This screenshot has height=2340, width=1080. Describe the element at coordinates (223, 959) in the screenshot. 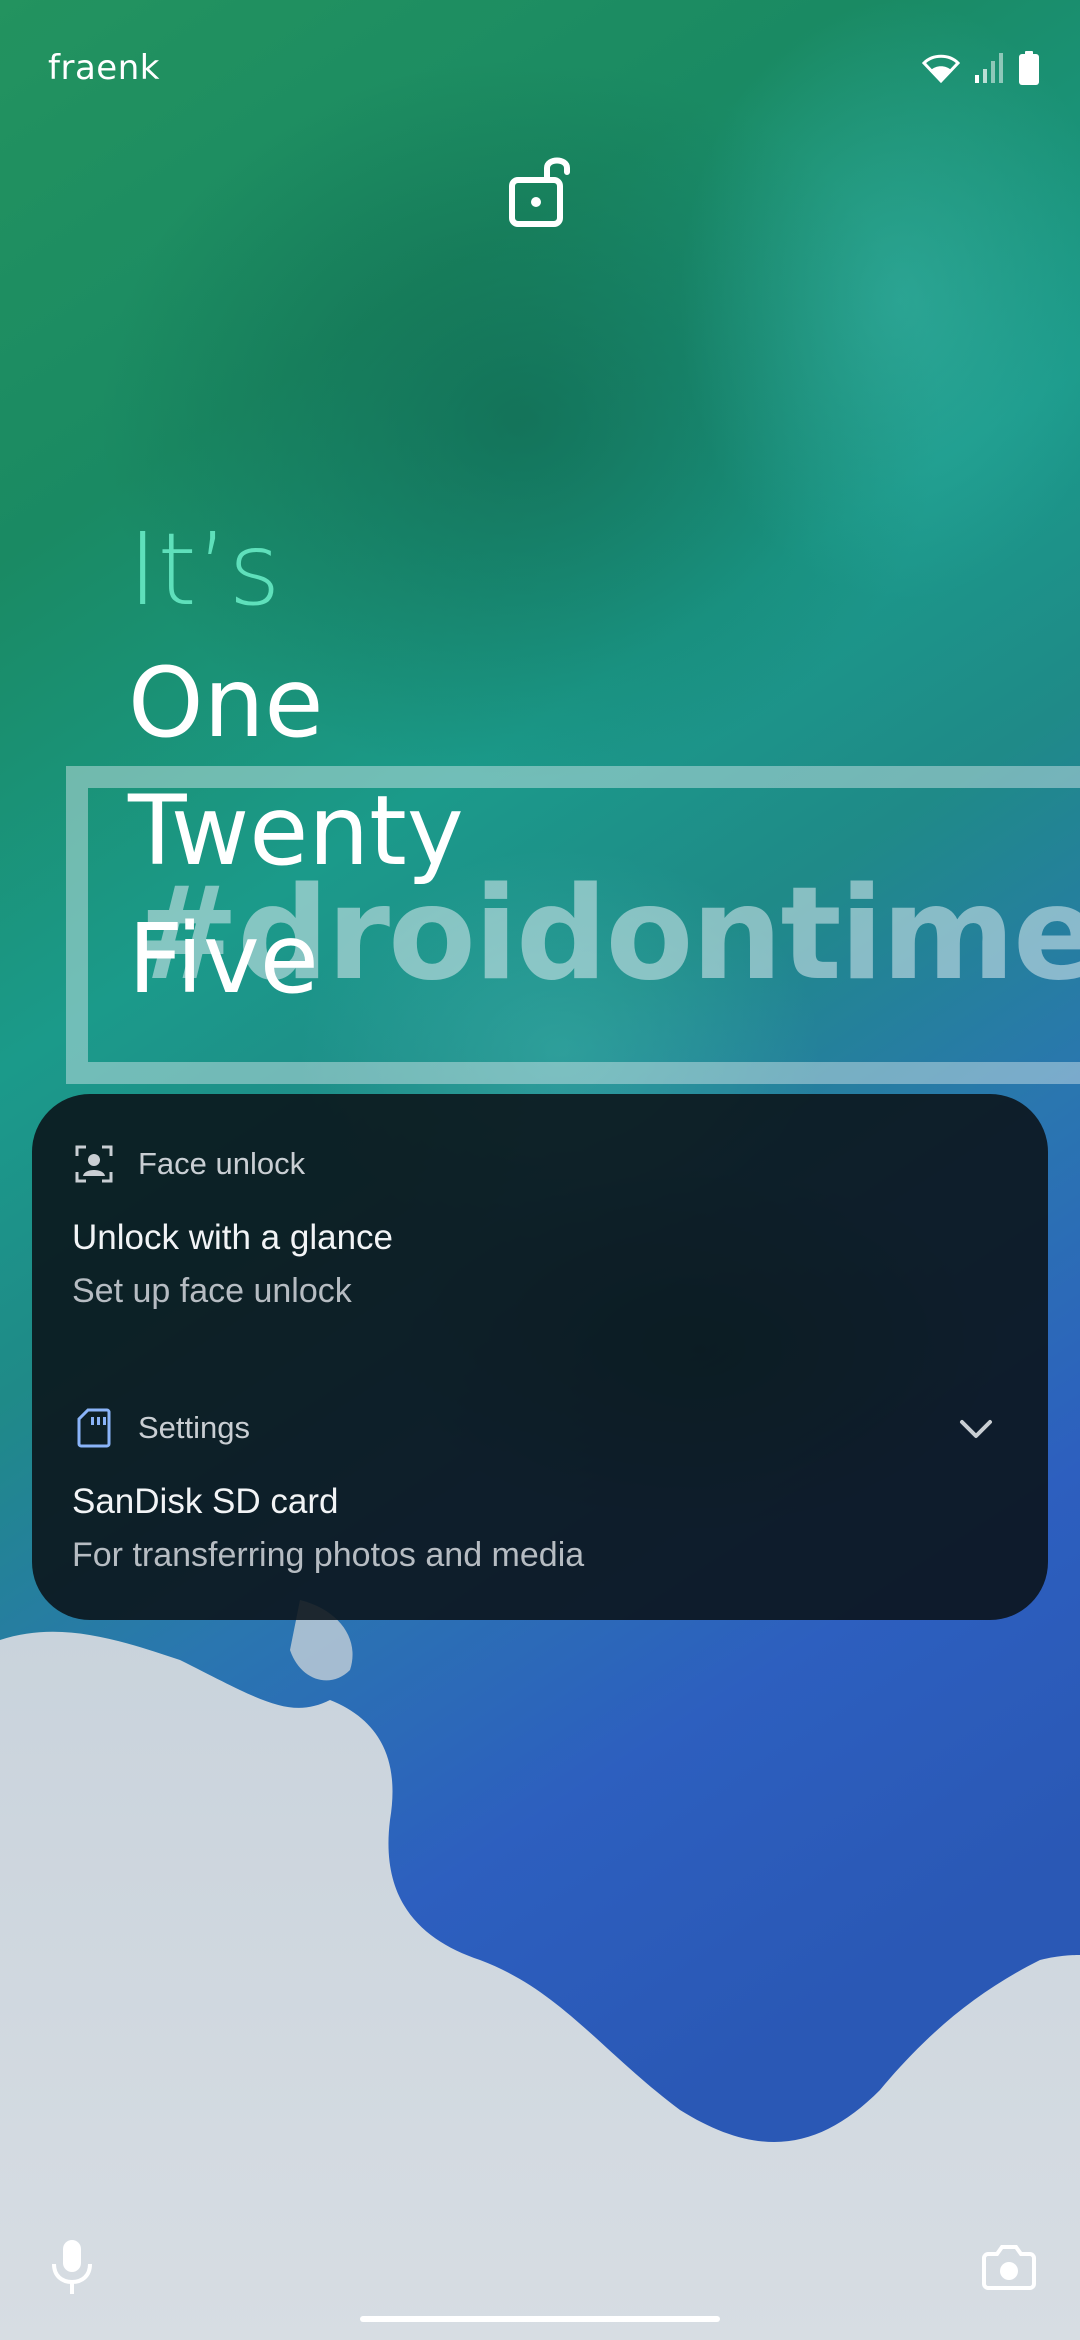

I see `clock-minute-ones: Five` at that location.